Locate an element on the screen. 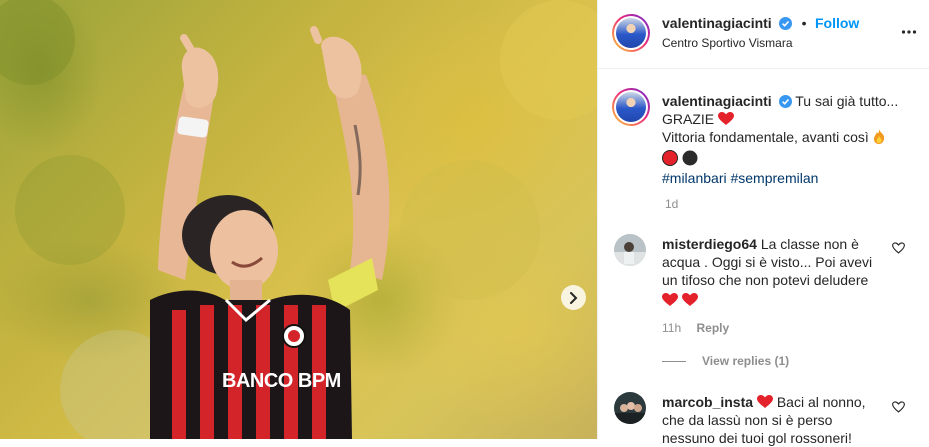 The height and width of the screenshot is (447, 929). jersey-sponsor-text: BANCO BPM is located at coordinates (281, 381).